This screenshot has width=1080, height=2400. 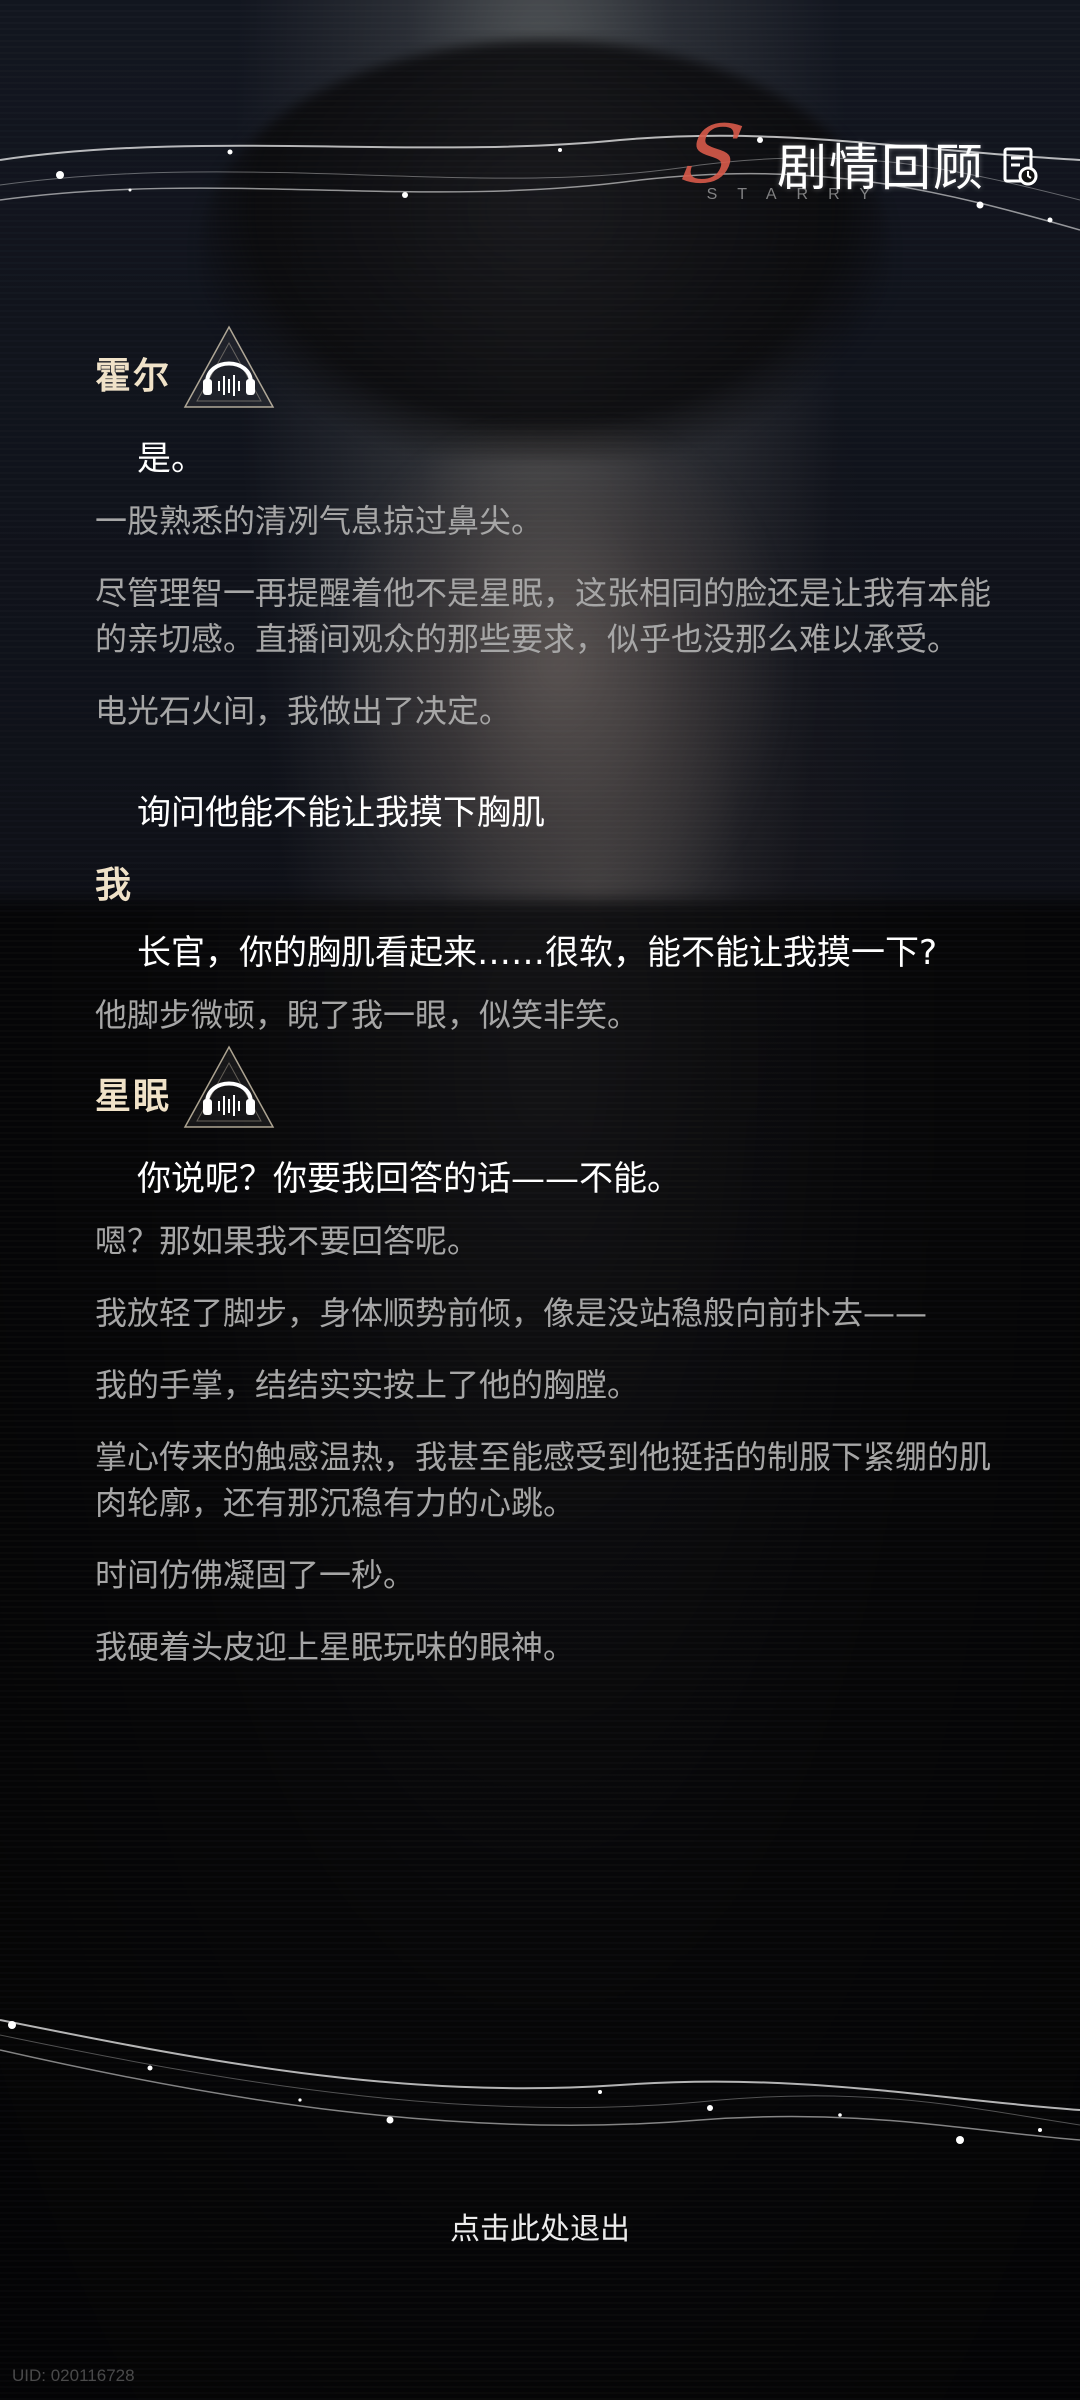 What do you see at coordinates (341, 813) in the screenshot?
I see `selected-choice: 询问他能不能让我摸下胸肌` at bounding box center [341, 813].